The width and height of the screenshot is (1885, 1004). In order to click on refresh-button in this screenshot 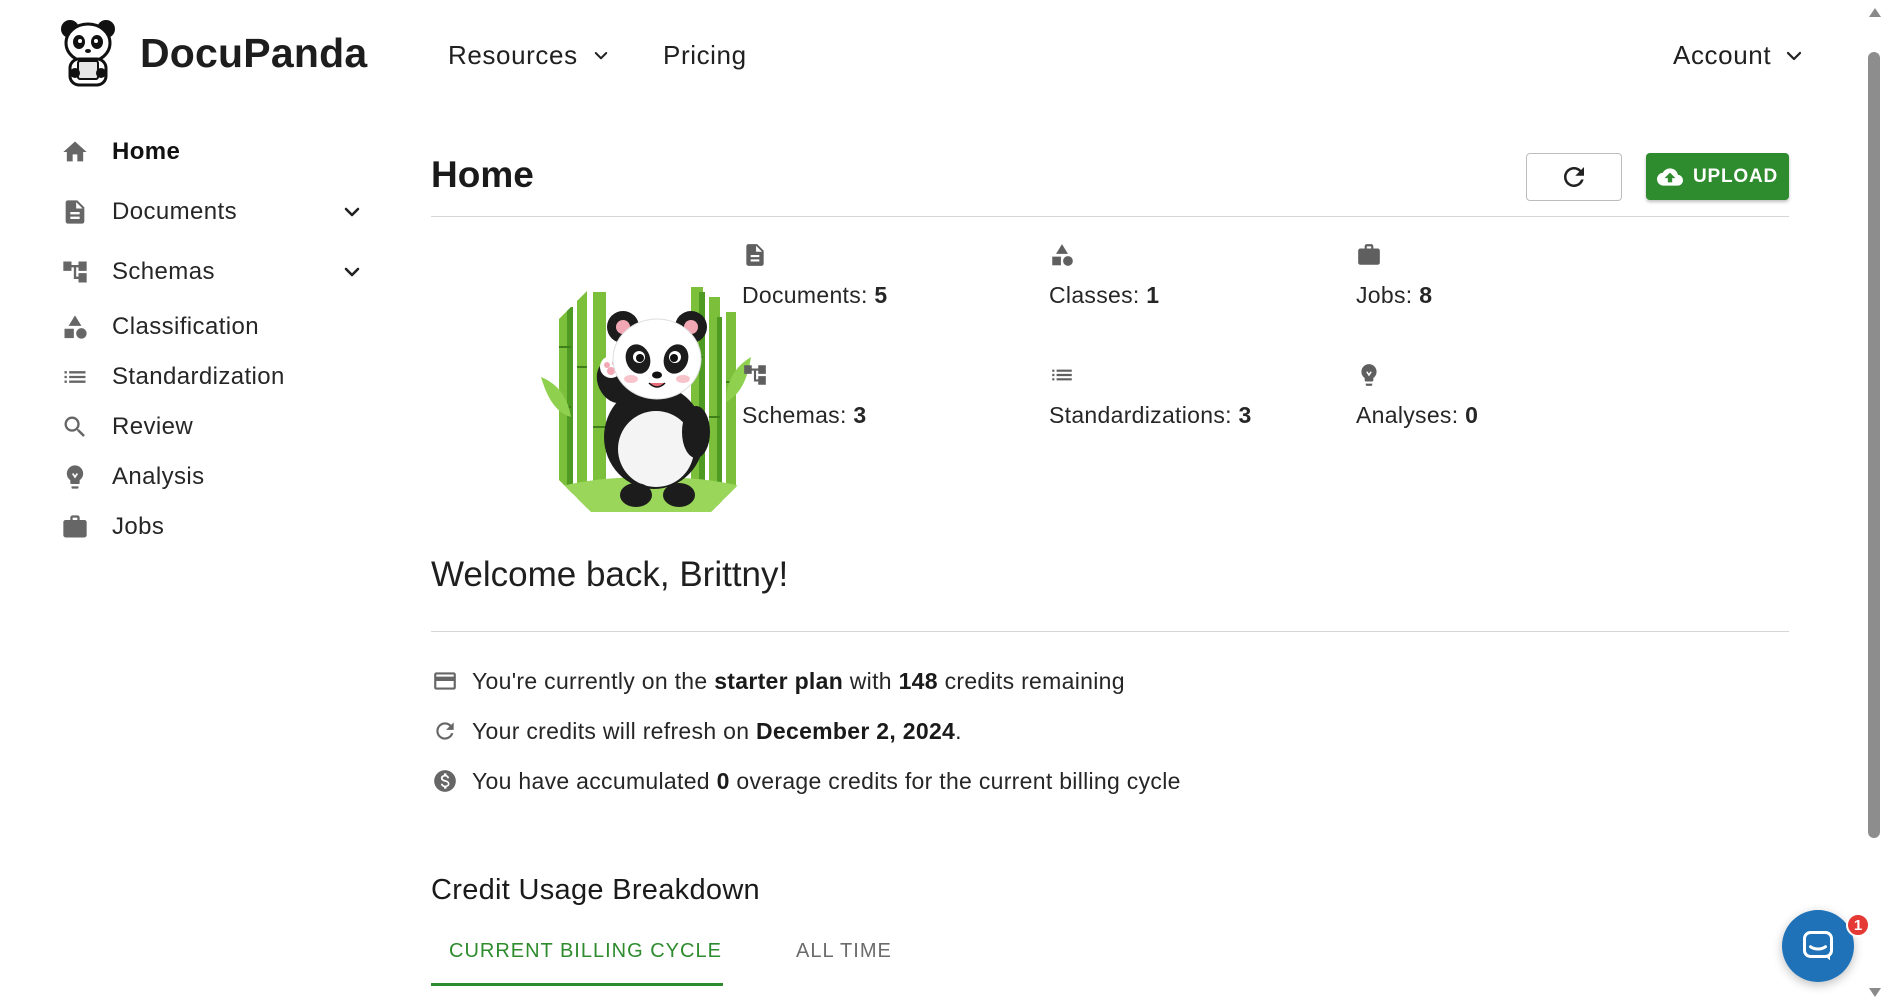, I will do `click(1574, 177)`.